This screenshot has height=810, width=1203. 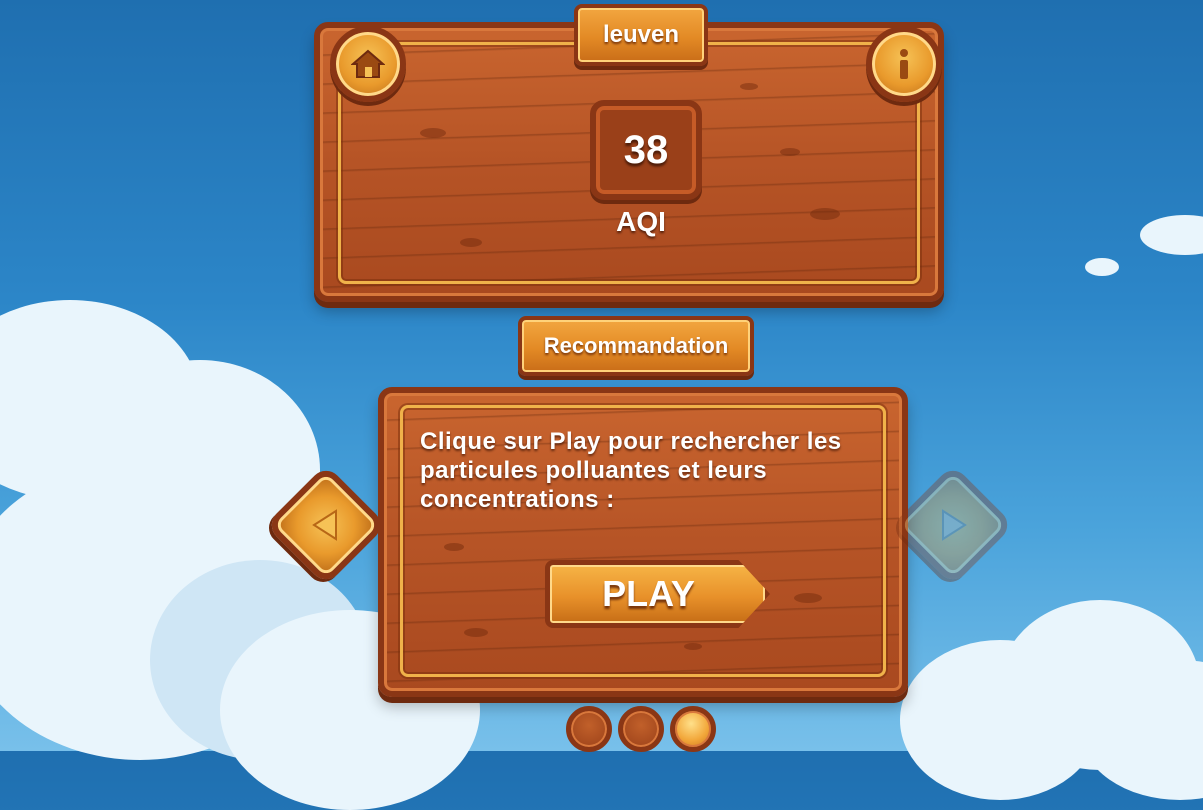 I want to click on city-name: leuven, so click(x=641, y=34).